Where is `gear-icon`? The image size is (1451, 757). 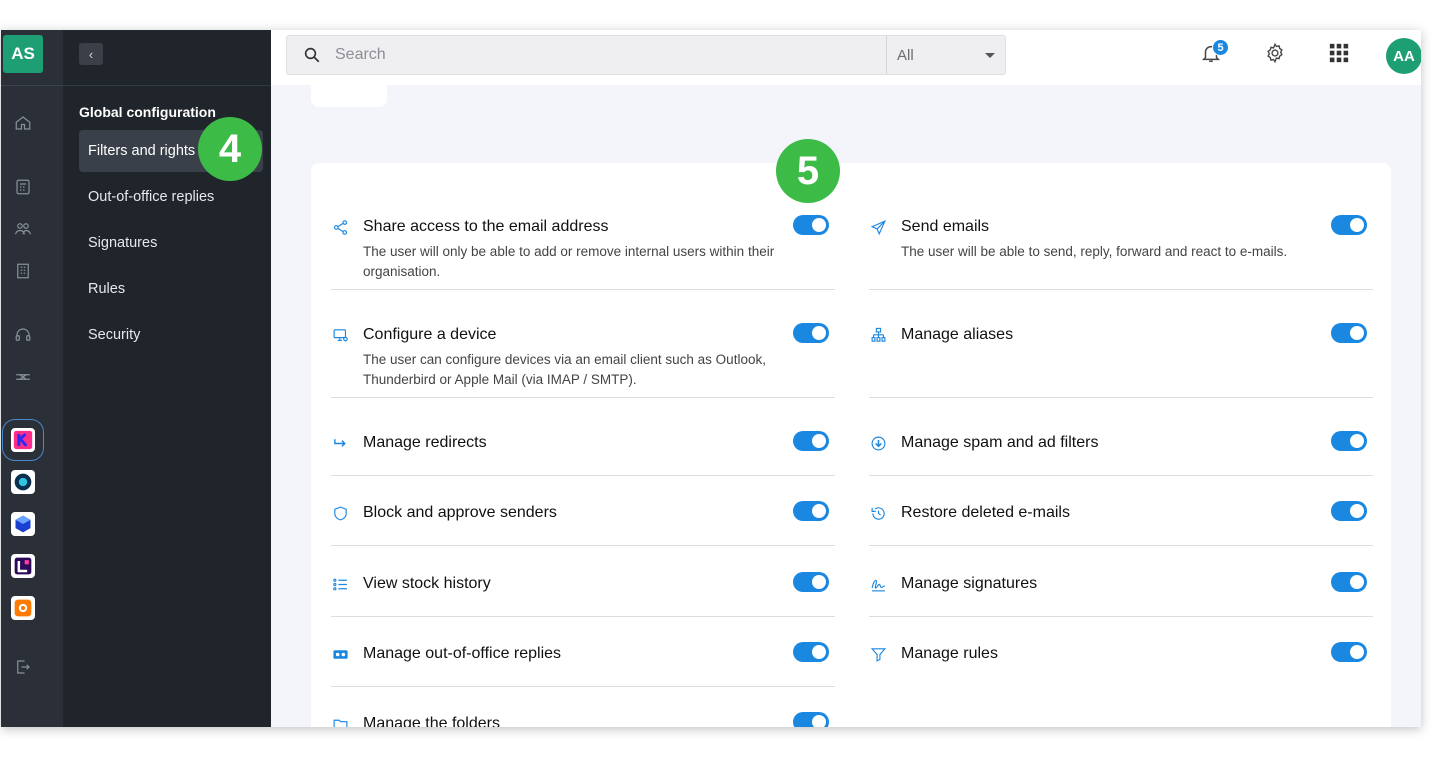 gear-icon is located at coordinates (1275, 55).